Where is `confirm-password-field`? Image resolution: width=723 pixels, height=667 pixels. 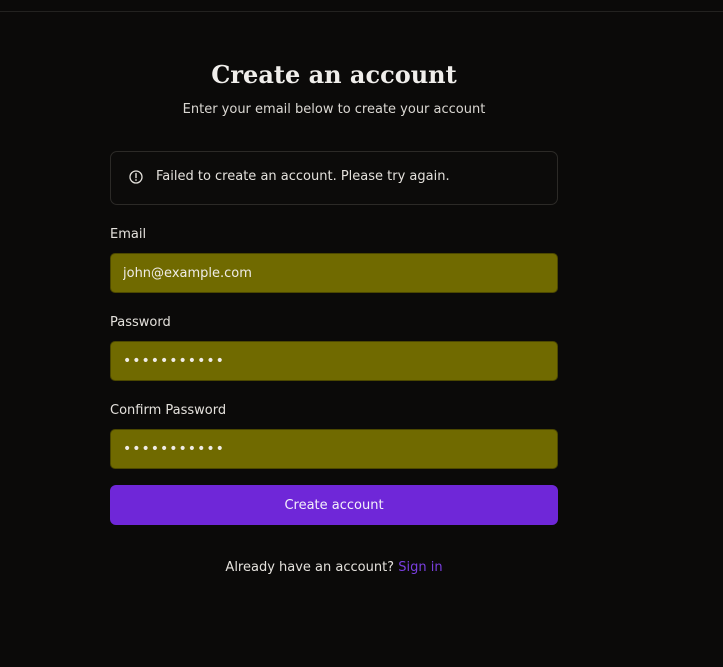 confirm-password-field is located at coordinates (334, 449).